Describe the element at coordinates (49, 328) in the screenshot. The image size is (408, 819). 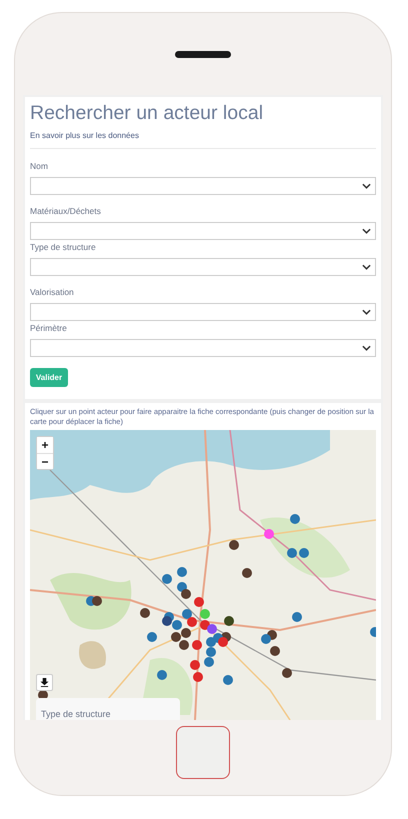
I see `field-label: Périmètre` at that location.